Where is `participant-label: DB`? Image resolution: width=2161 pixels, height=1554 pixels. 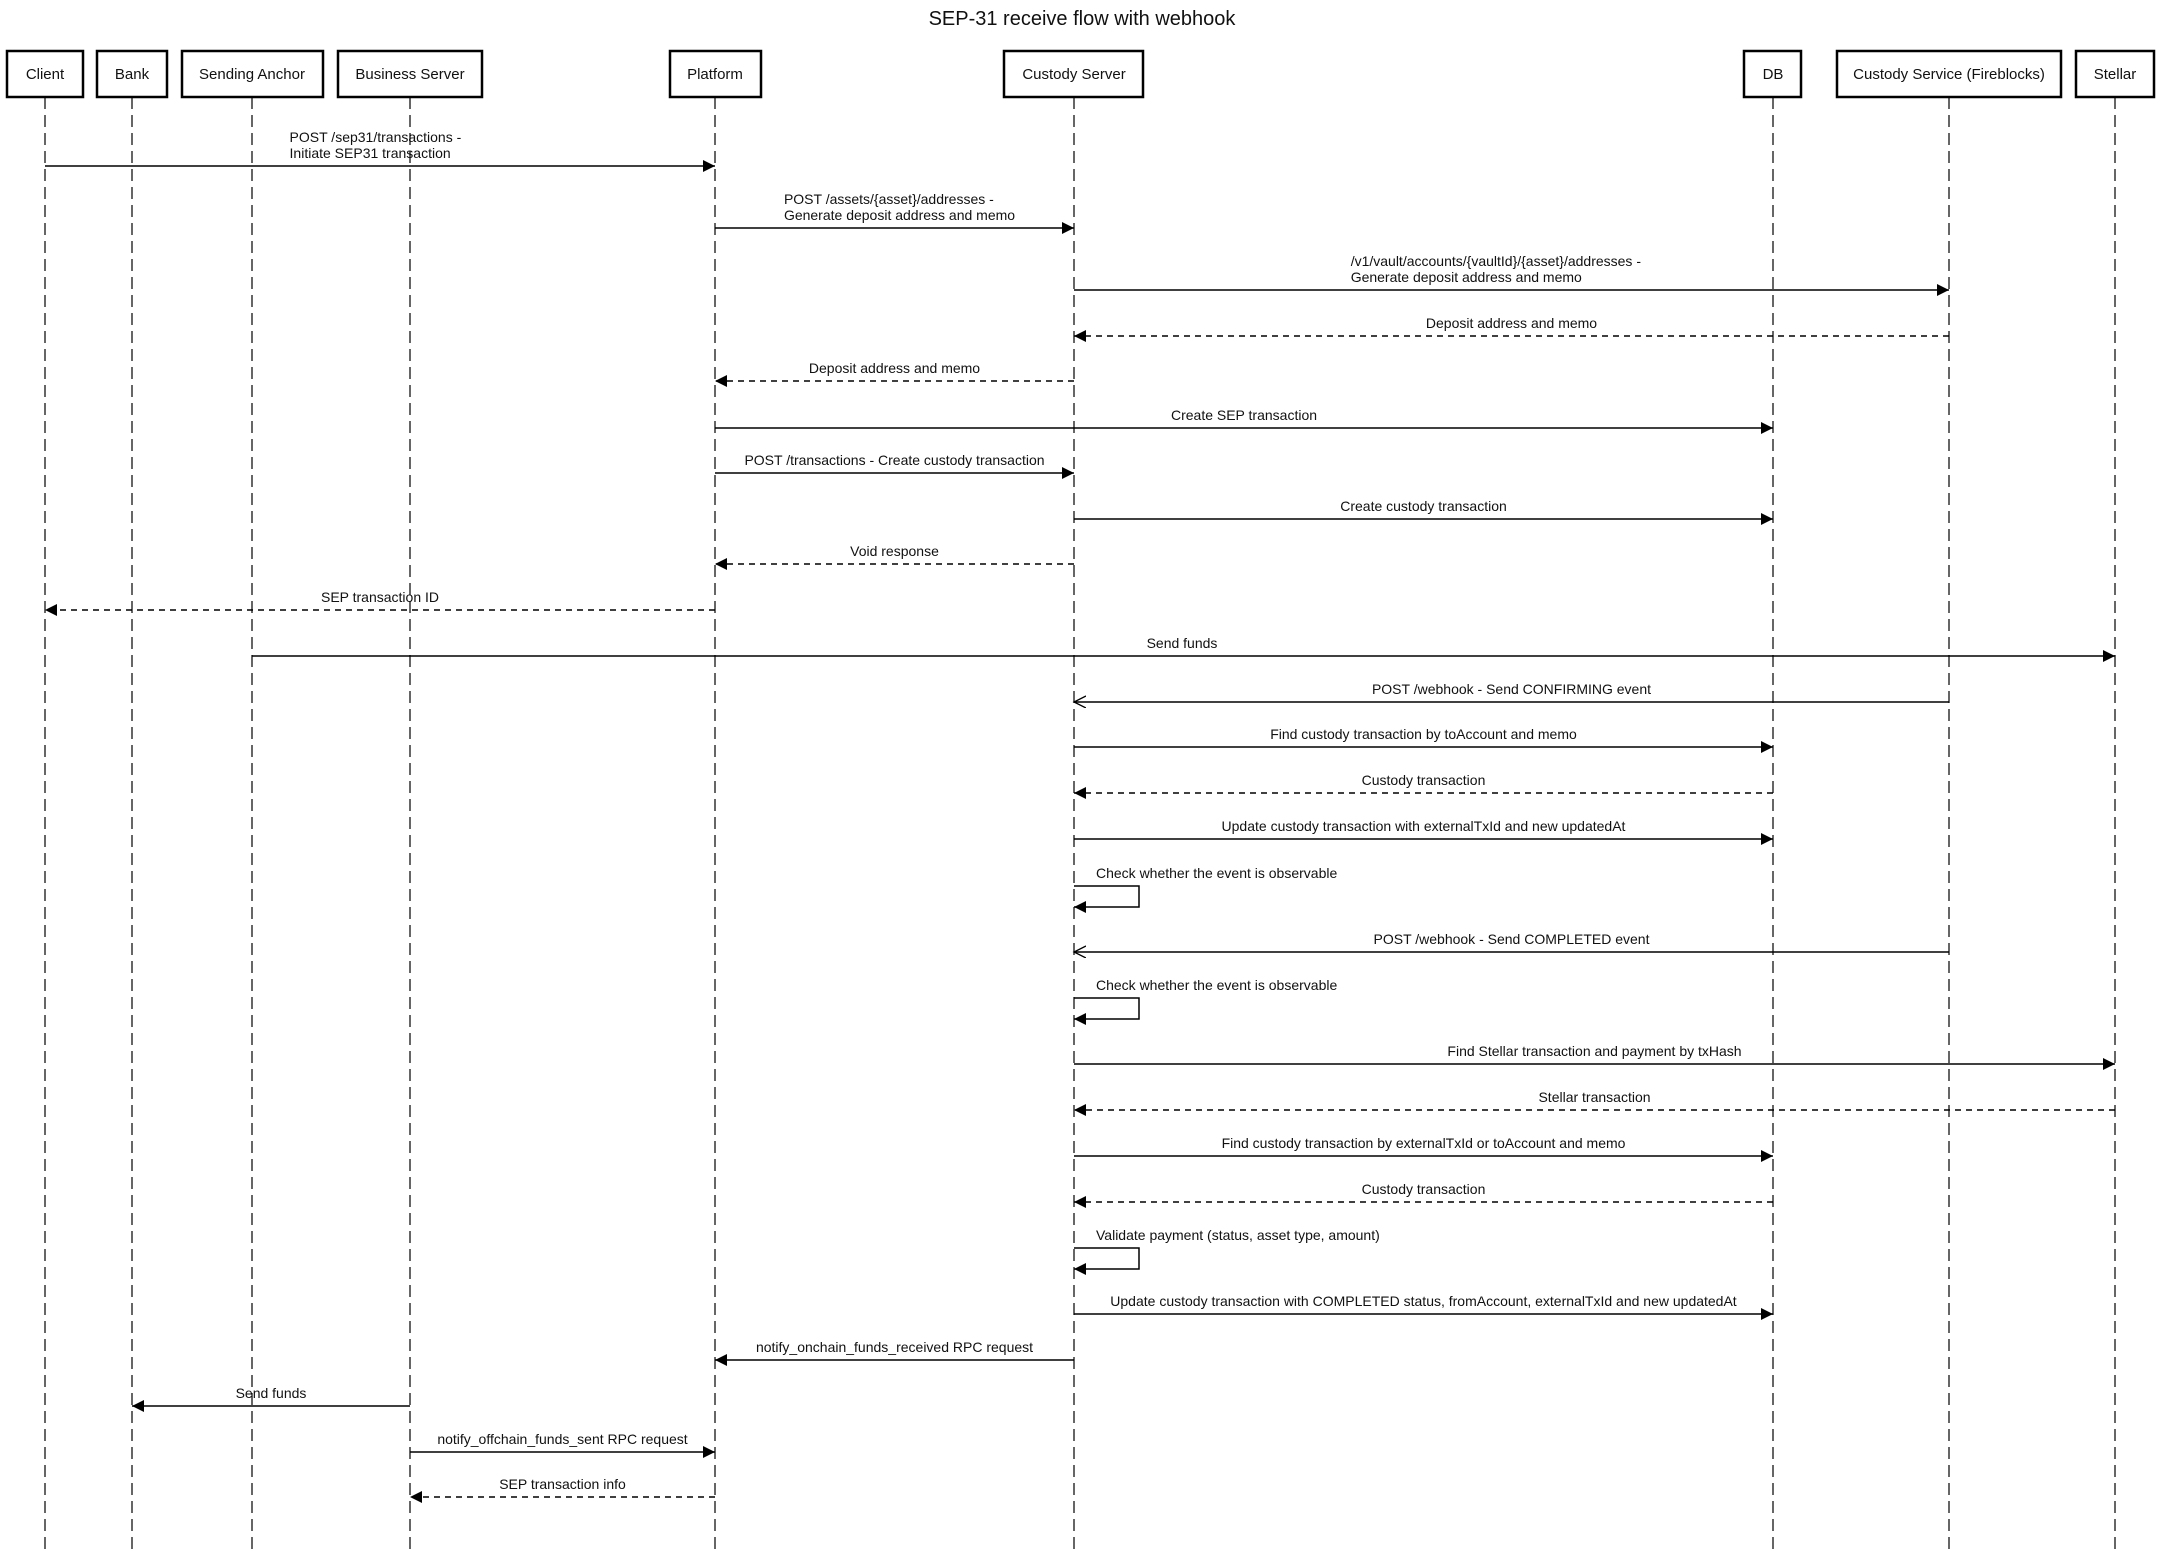 participant-label: DB is located at coordinates (1773, 74).